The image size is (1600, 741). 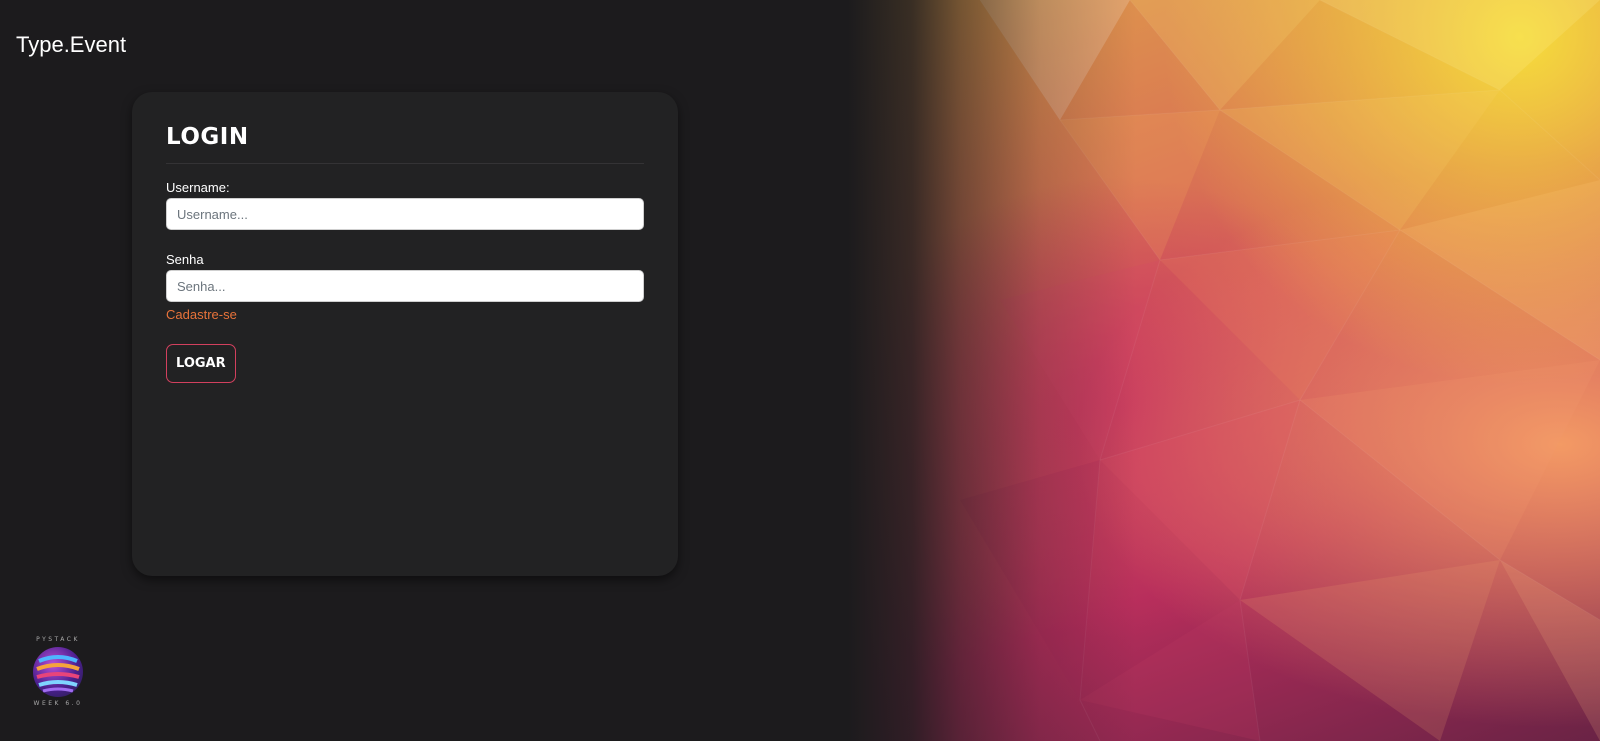 What do you see at coordinates (207, 137) in the screenshot?
I see `login-title: LOGIN` at bounding box center [207, 137].